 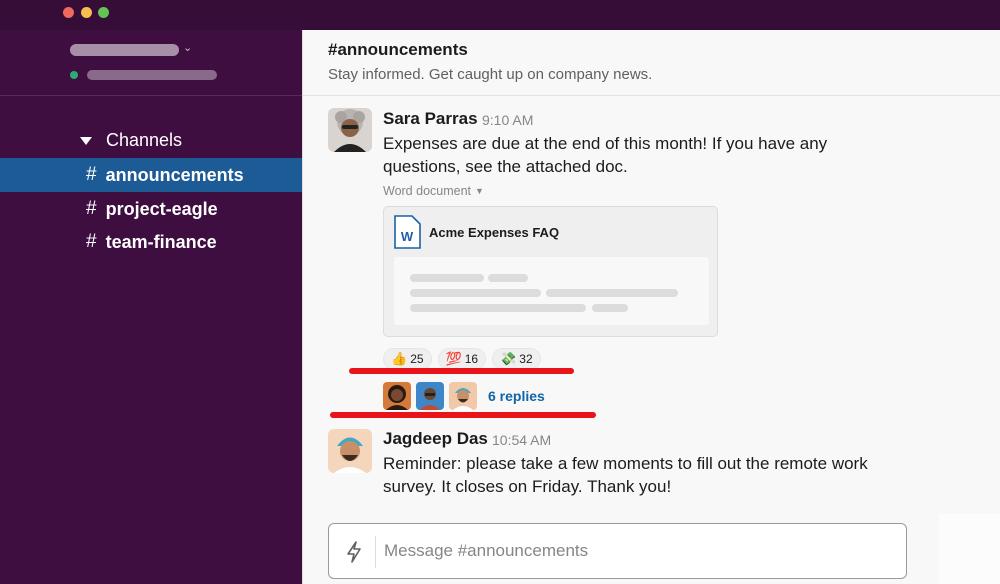 What do you see at coordinates (471, 359) in the screenshot?
I see `reaction-count: 16` at bounding box center [471, 359].